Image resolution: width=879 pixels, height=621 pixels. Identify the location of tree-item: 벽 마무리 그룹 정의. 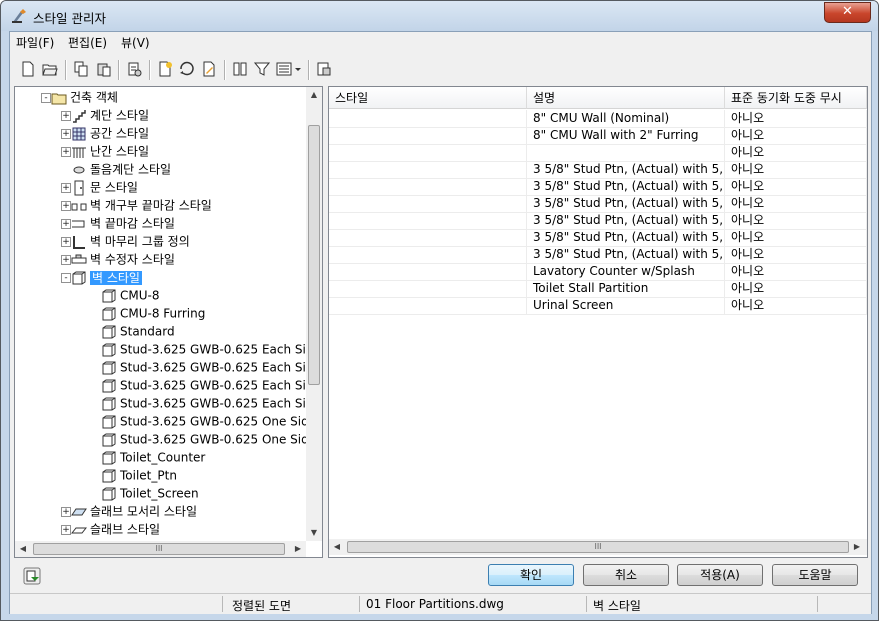
(130, 241).